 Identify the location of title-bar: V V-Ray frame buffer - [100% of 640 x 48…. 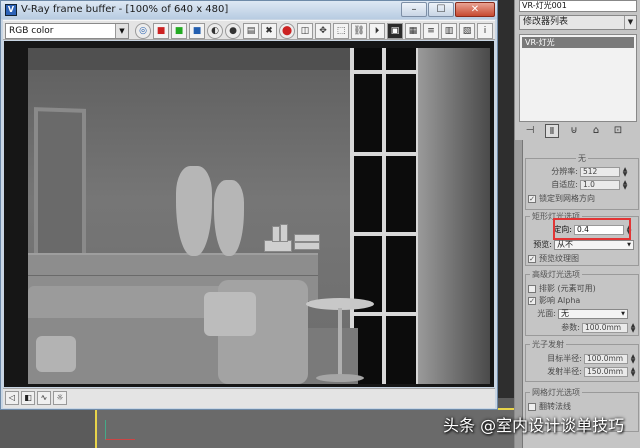
(249, 10).